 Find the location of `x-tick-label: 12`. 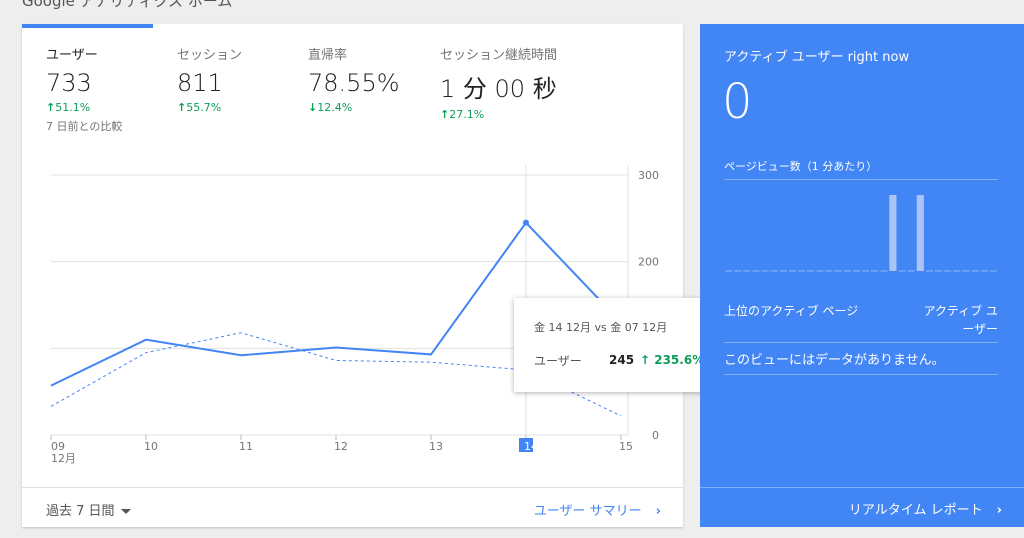

x-tick-label: 12 is located at coordinates (341, 446).